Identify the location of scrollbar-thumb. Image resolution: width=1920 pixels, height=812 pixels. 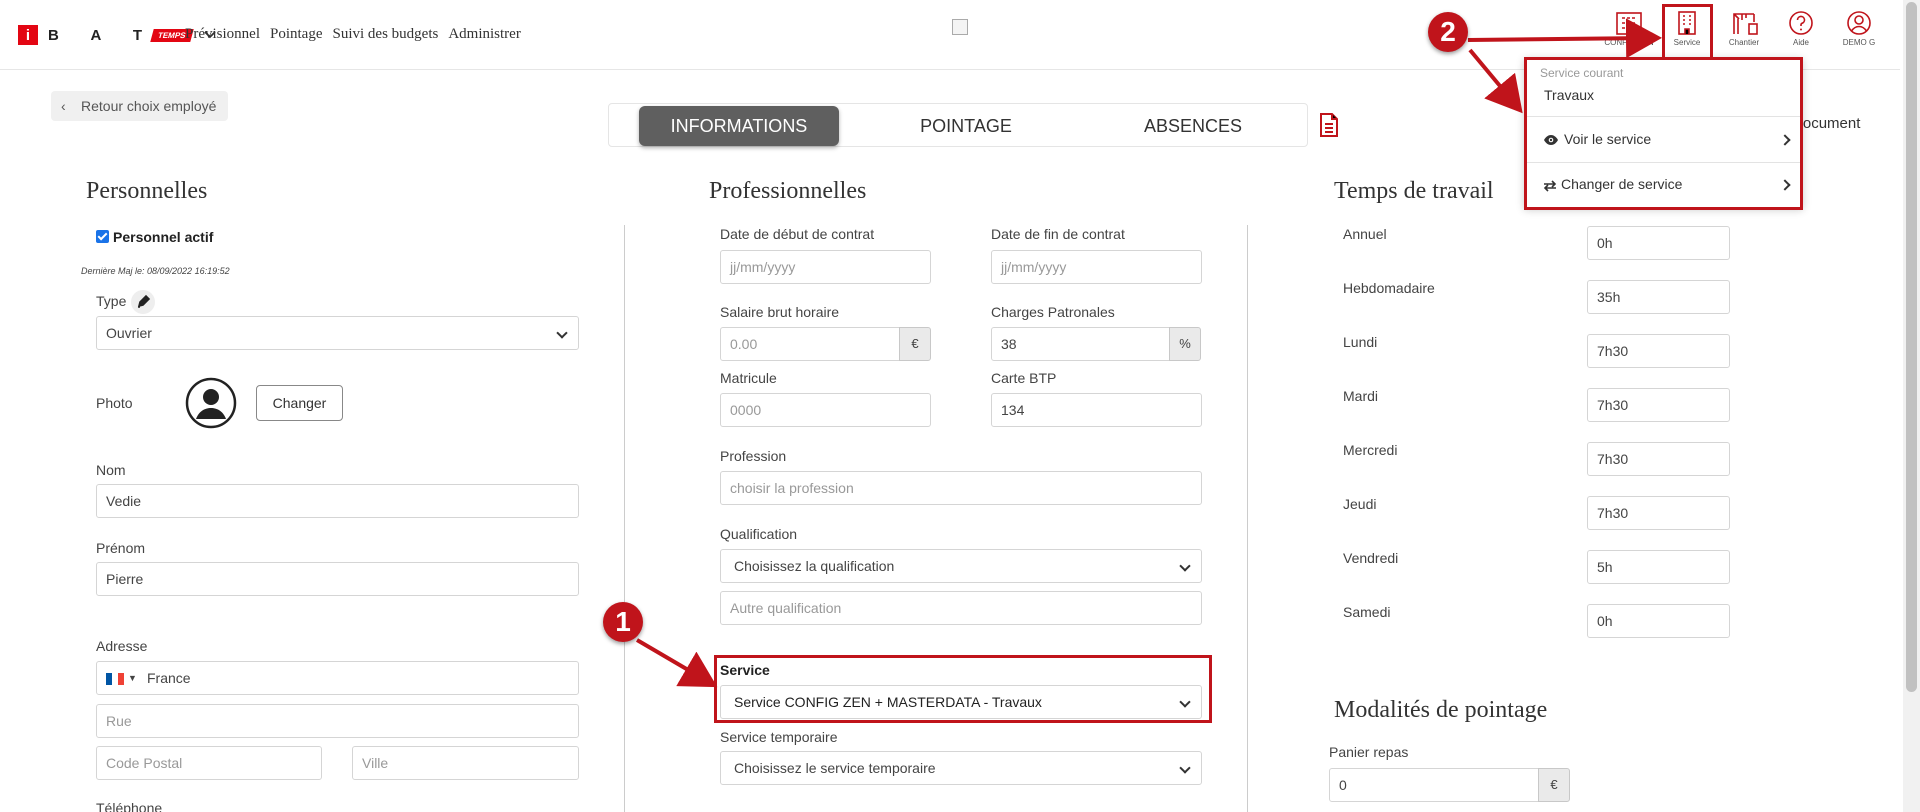
(1911, 347).